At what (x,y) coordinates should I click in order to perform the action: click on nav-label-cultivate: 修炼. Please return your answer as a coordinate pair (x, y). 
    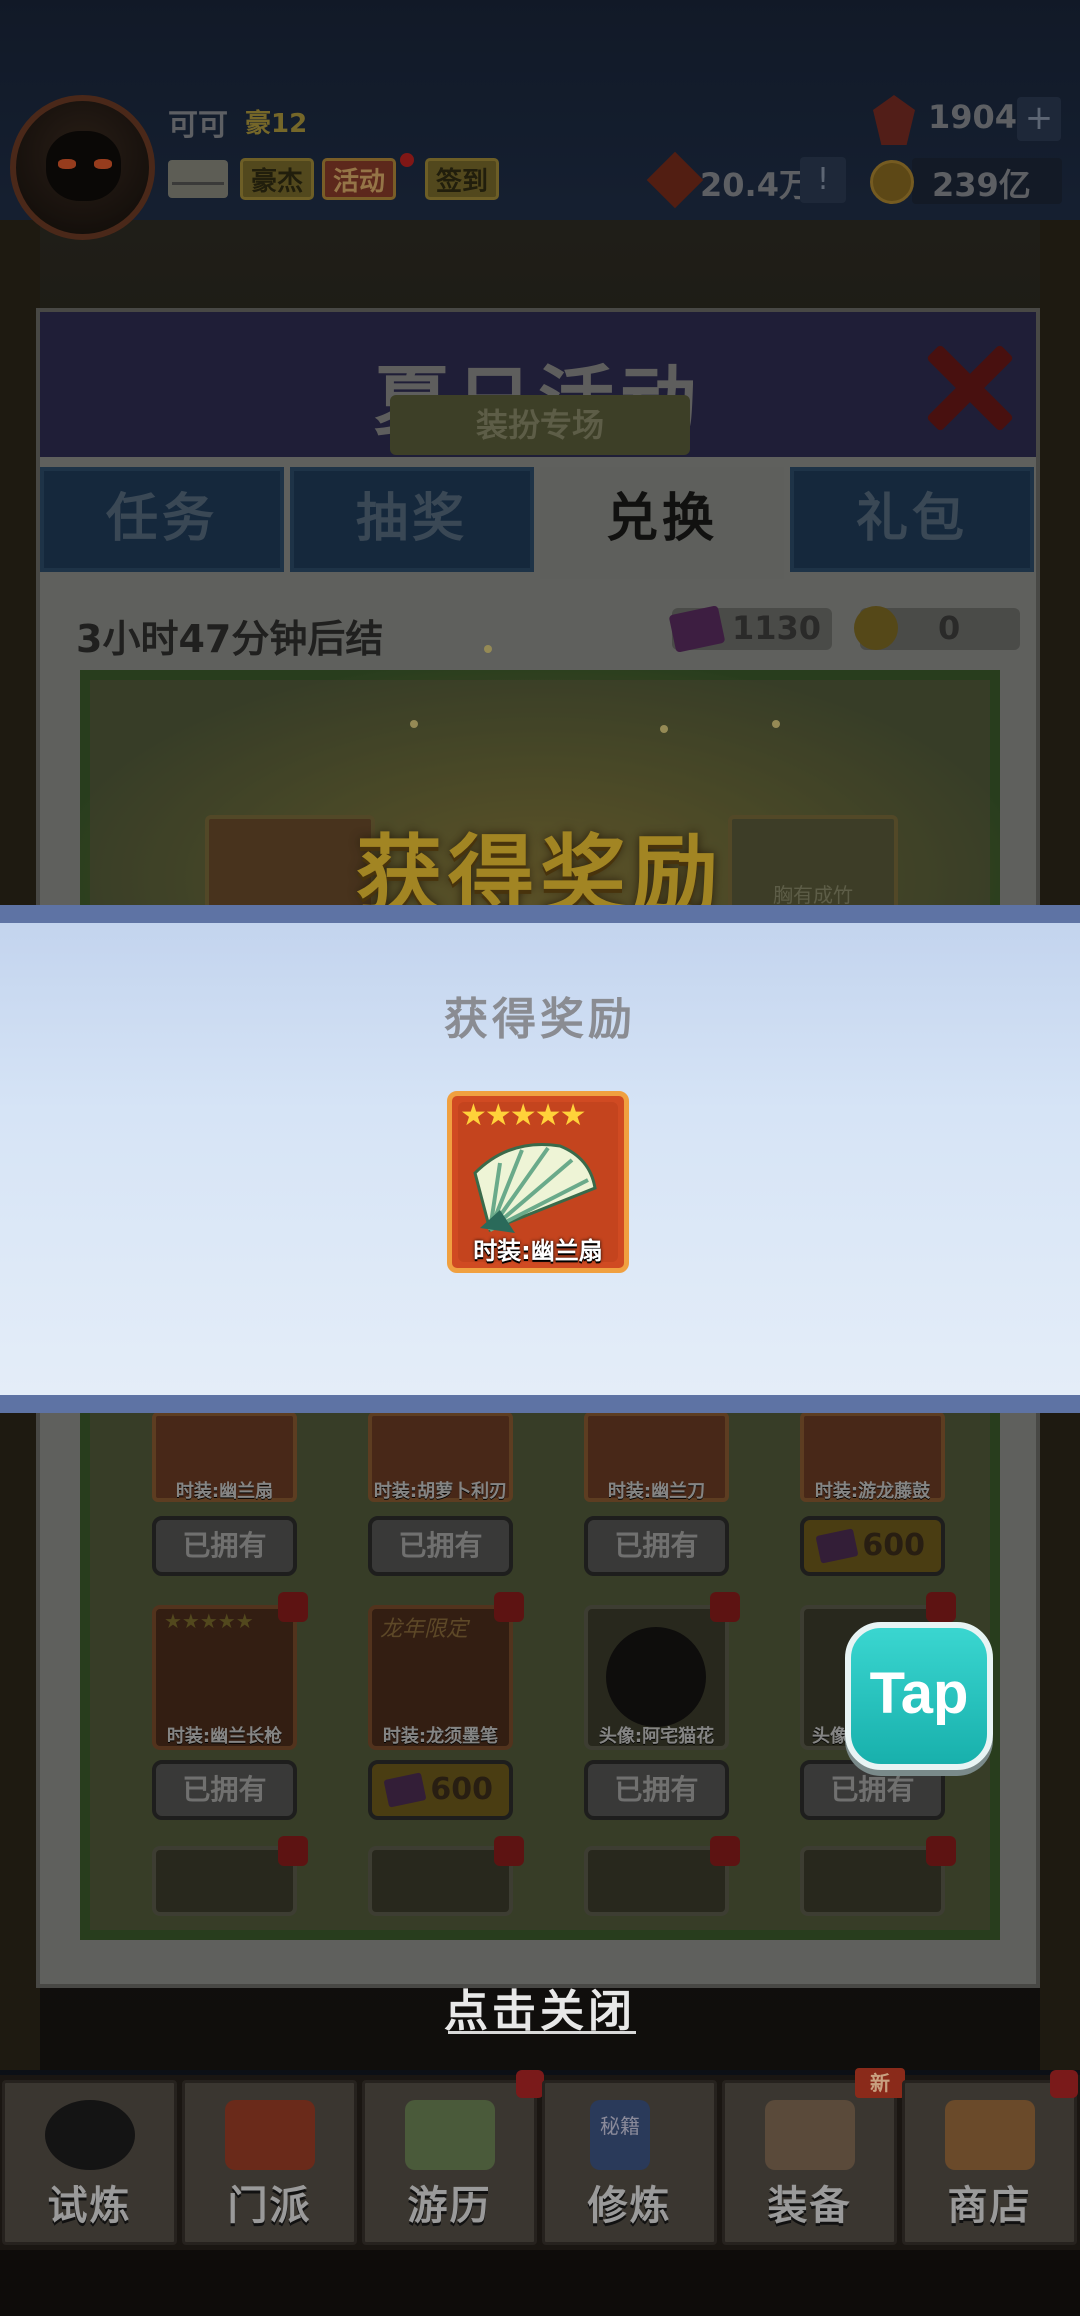
    Looking at the image, I should click on (629, 2206).